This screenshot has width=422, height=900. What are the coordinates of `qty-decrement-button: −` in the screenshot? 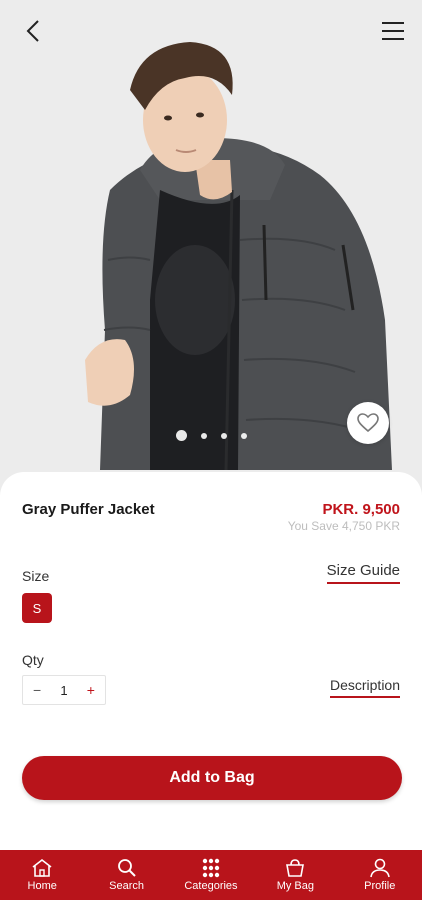 It's located at (37, 690).